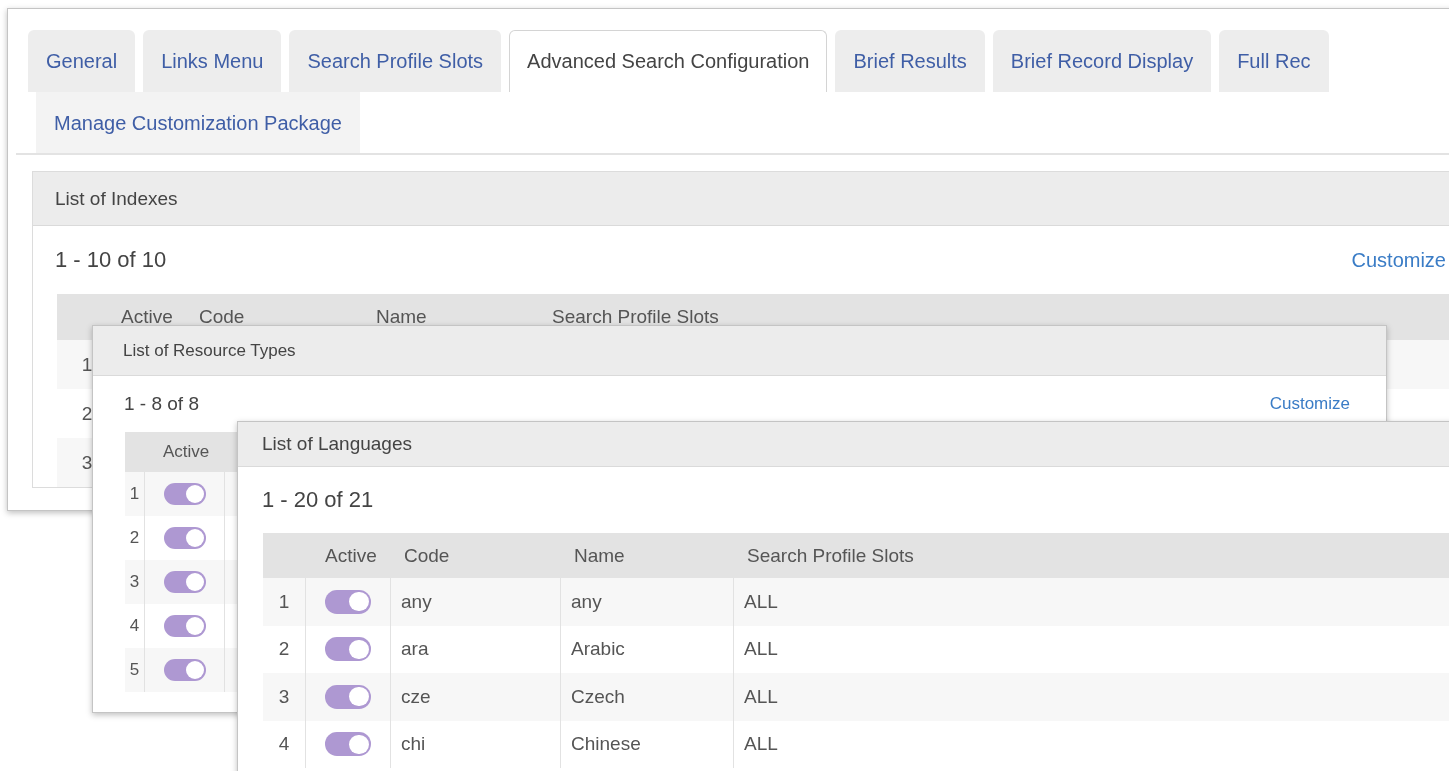 The image size is (1449, 771). Describe the element at coordinates (87, 413) in the screenshot. I see `row-number: 2` at that location.